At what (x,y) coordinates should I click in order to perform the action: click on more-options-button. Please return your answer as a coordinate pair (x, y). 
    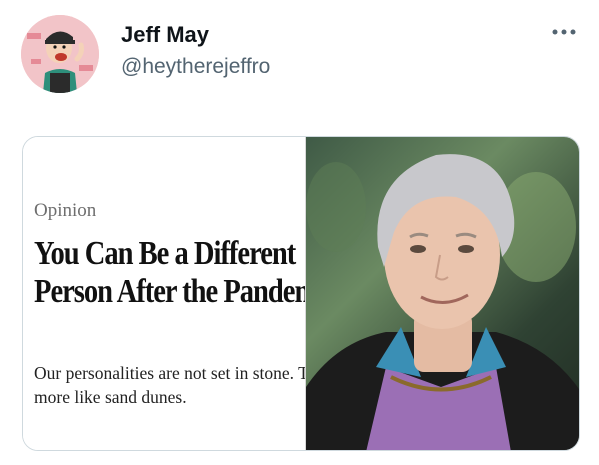
    Looking at the image, I should click on (564, 32).